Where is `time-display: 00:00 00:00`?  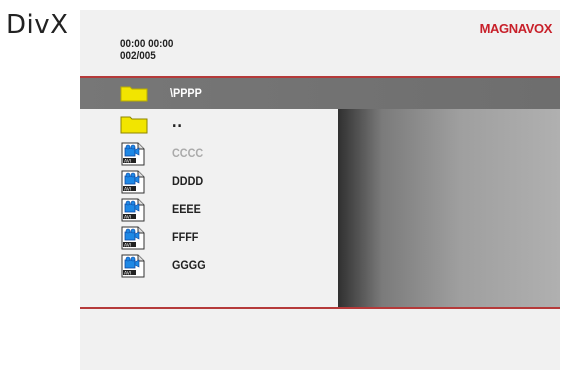
time-display: 00:00 00:00 is located at coordinates (147, 44).